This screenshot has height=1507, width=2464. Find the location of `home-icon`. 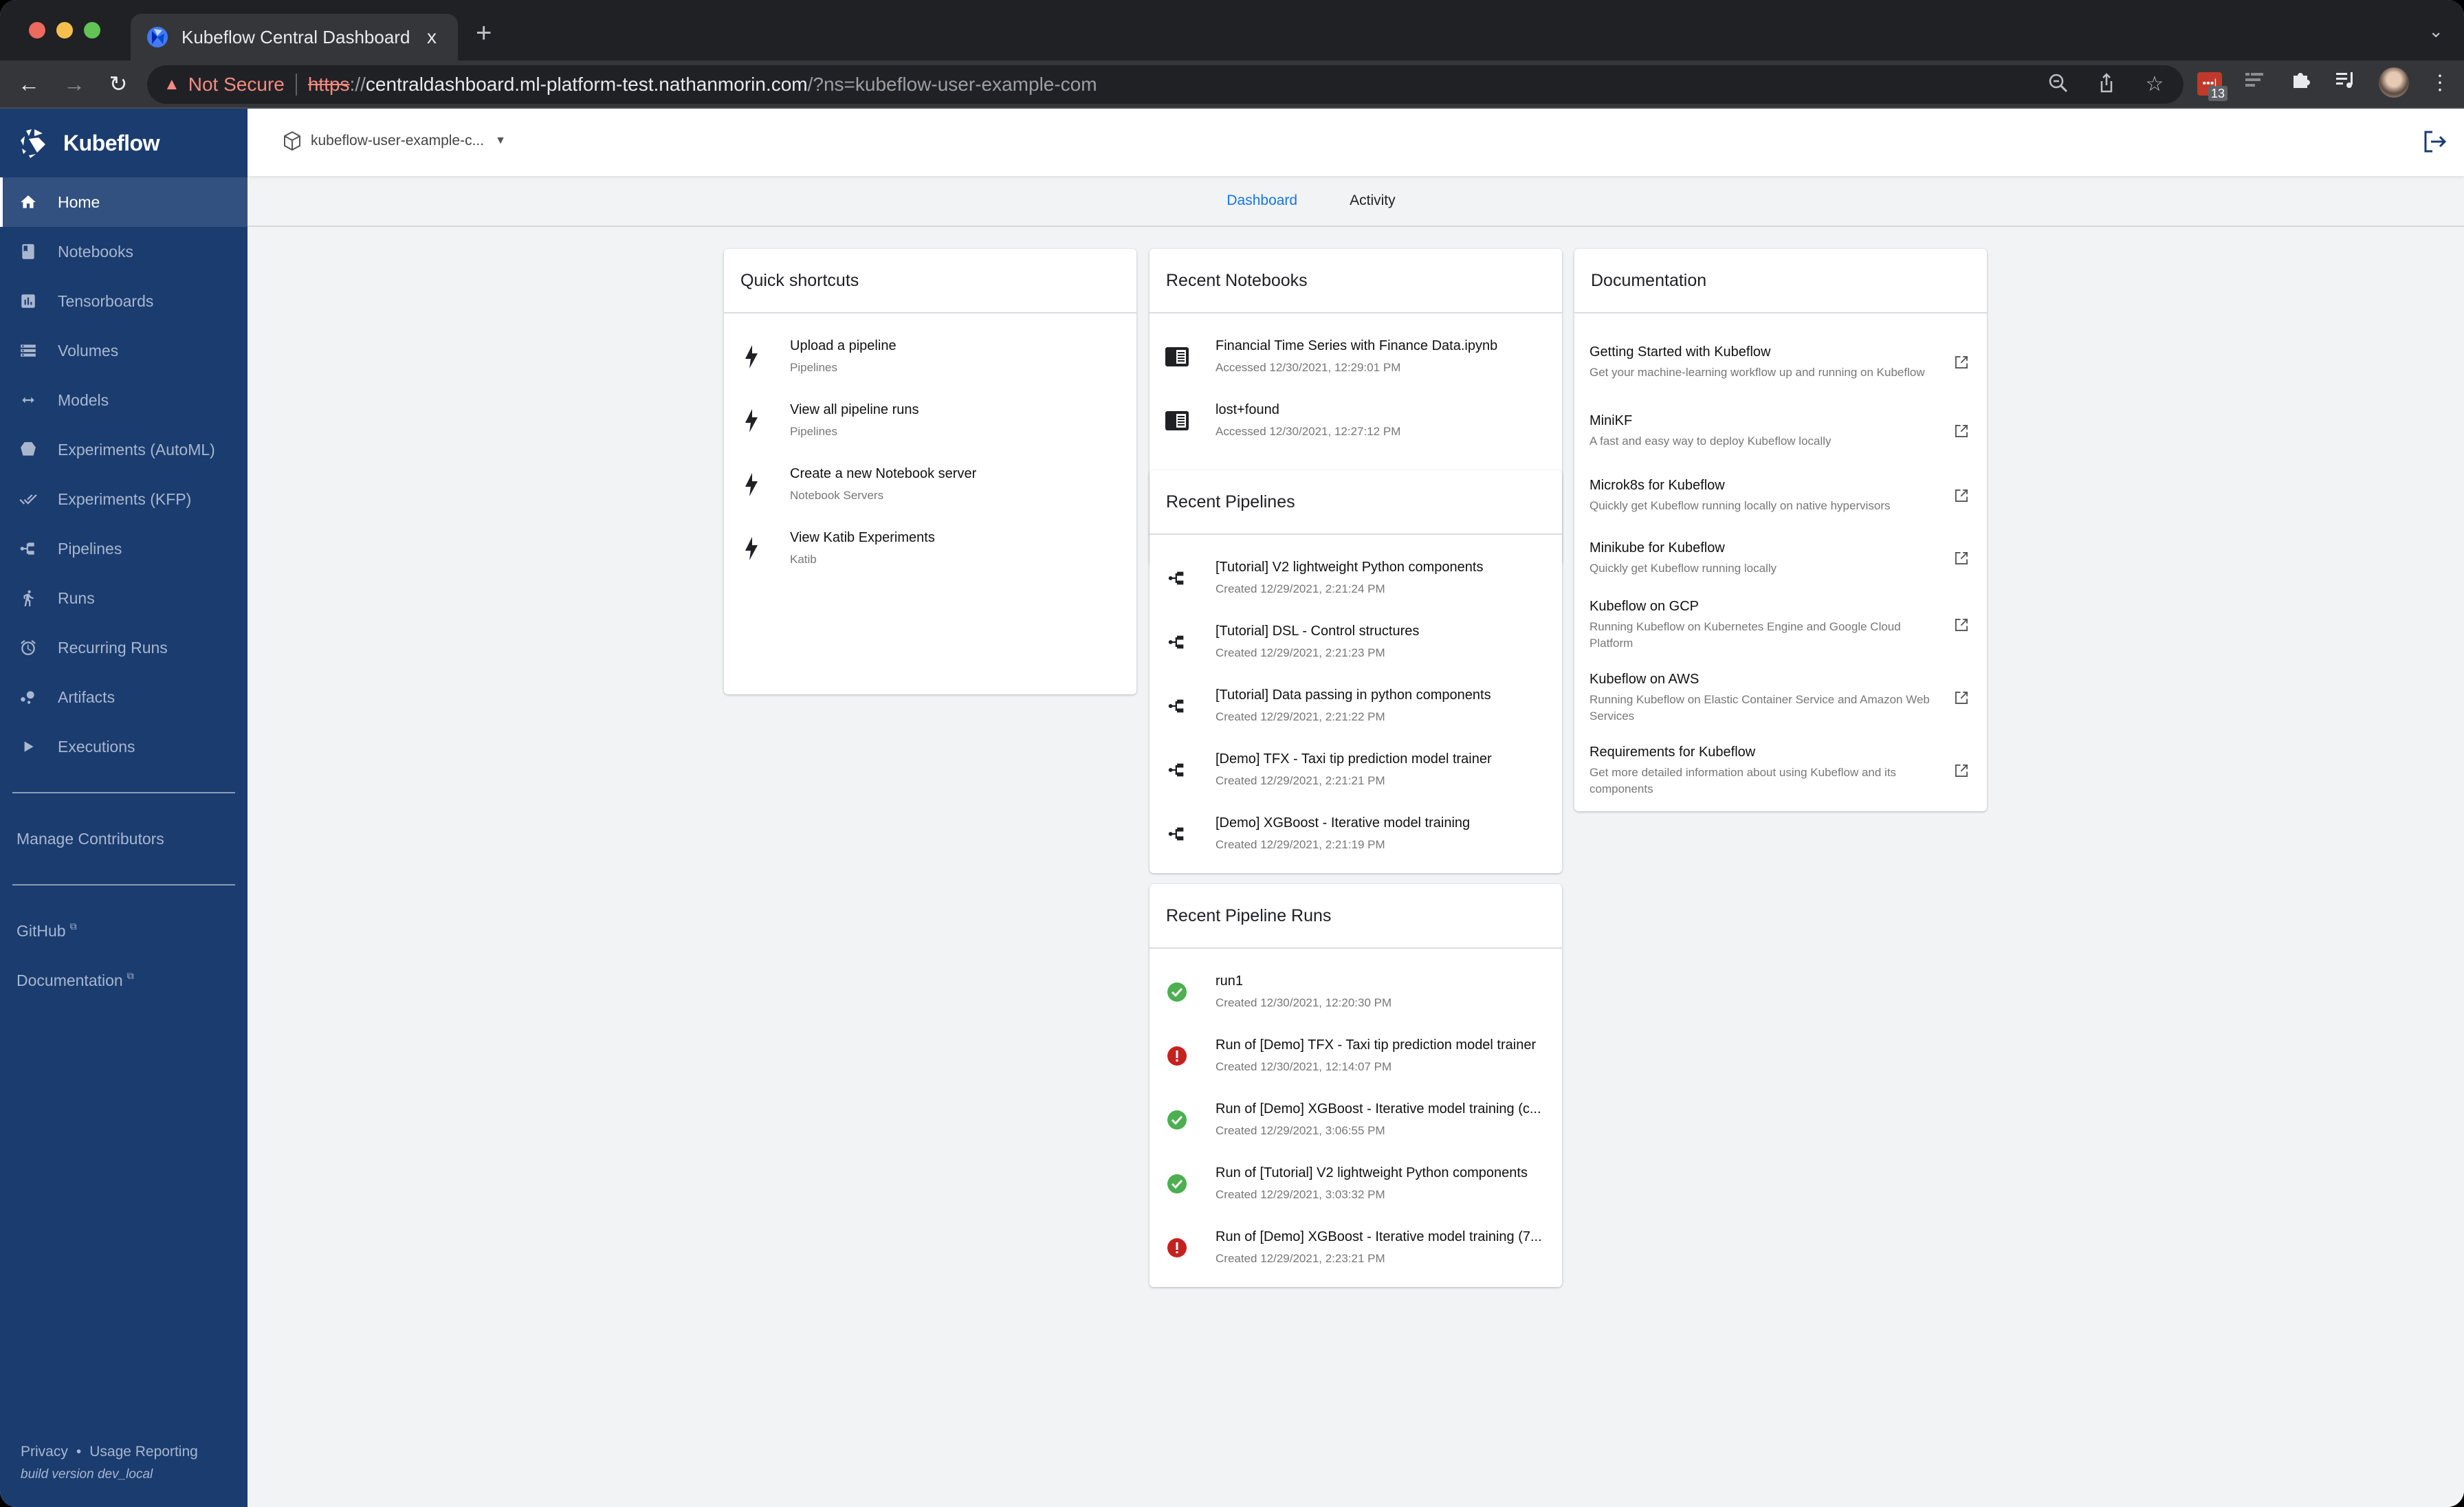

home-icon is located at coordinates (28, 202).